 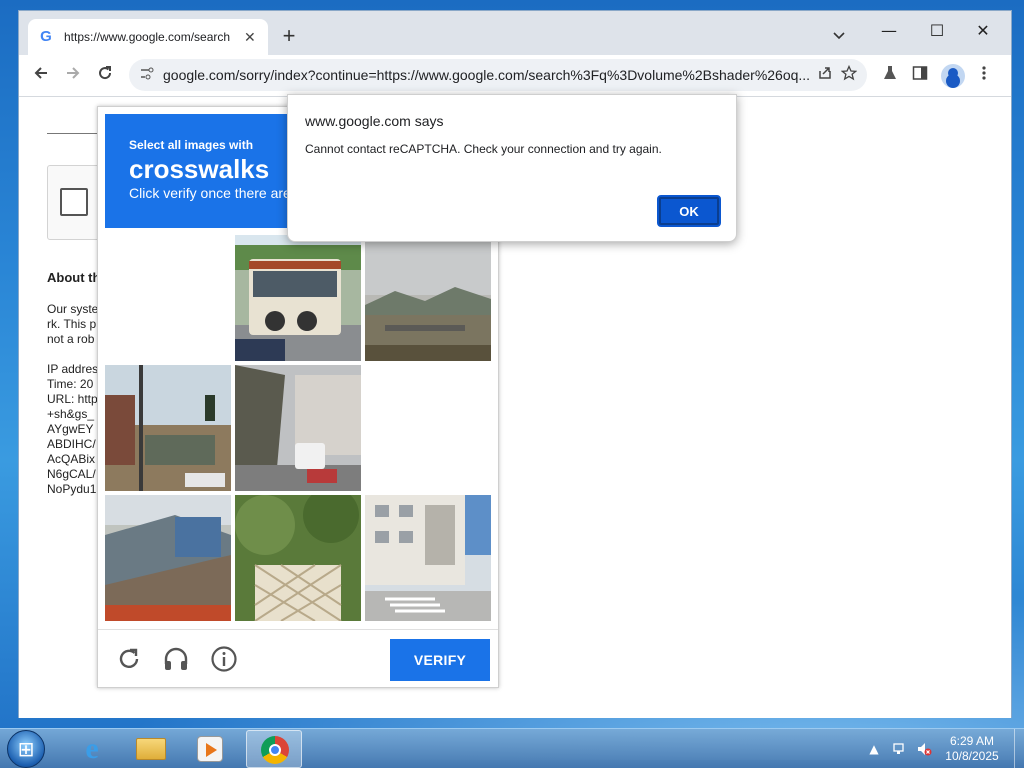 I want to click on tab-search-button, so click(x=839, y=37).